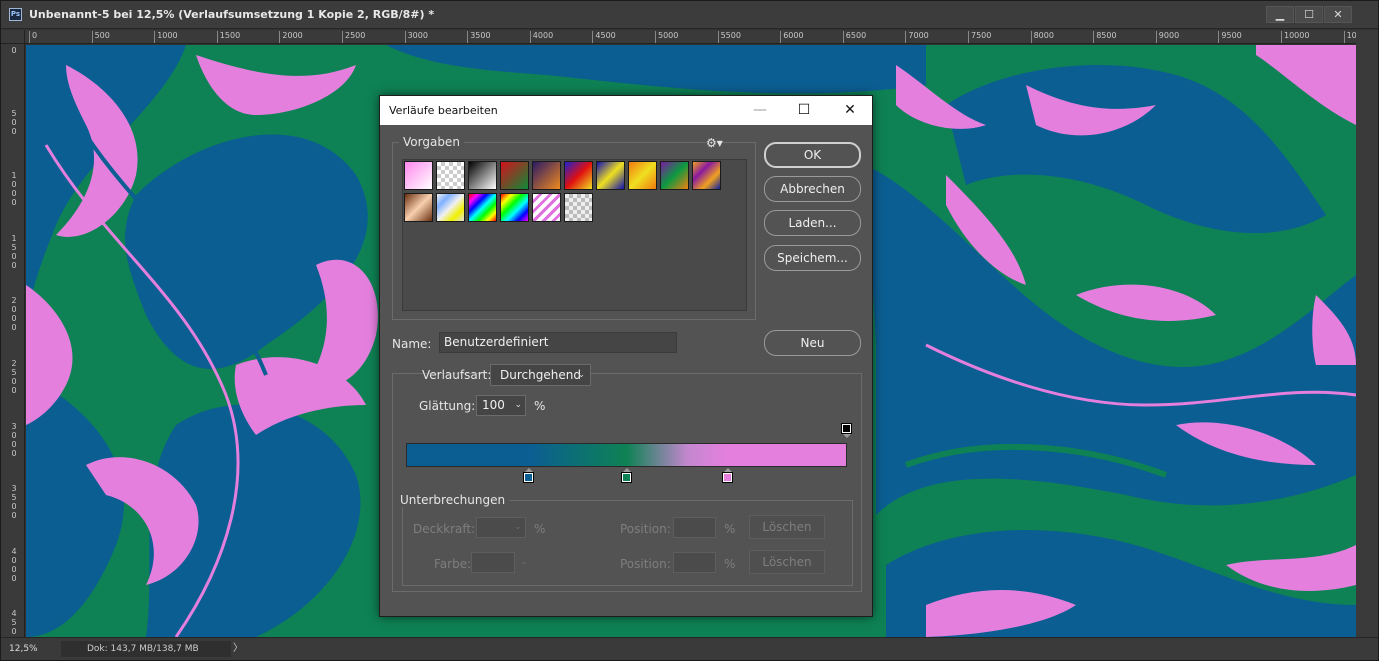  I want to click on vertical-scrollbar, so click(1367, 333).